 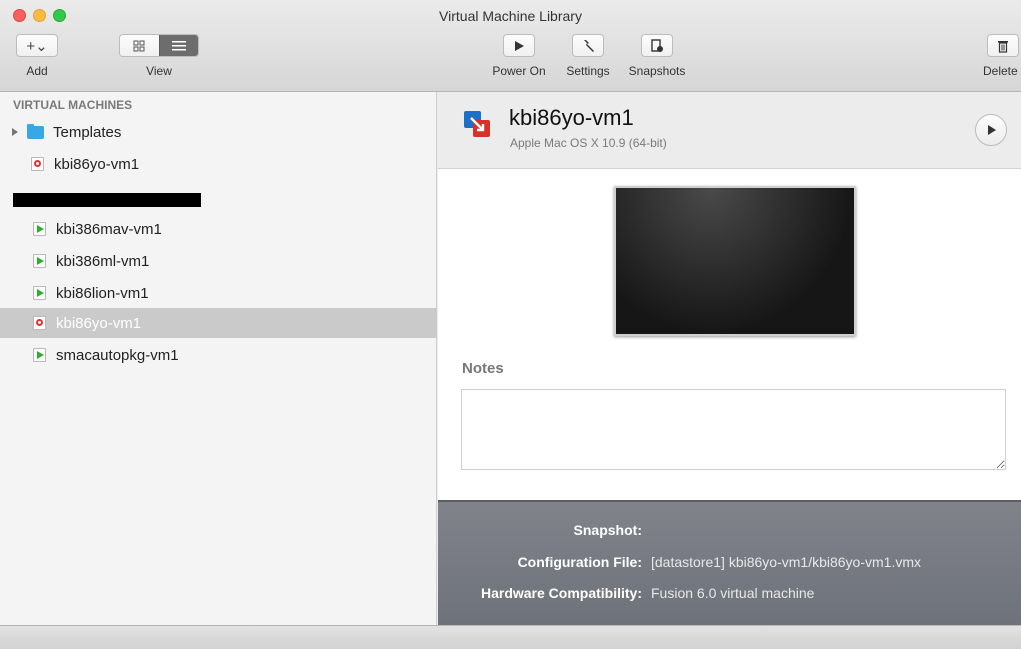 I want to click on sidebar-item-label: smacautopkg-vm1, so click(x=117, y=355).